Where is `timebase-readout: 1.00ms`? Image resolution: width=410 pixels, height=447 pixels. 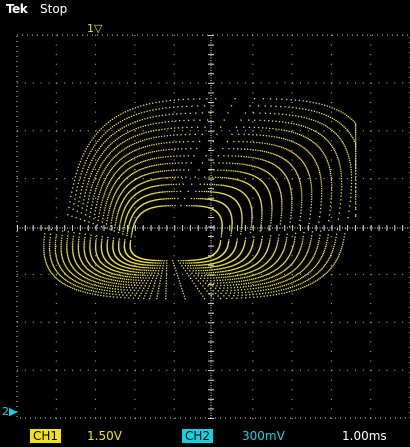 timebase-readout: 1.00ms is located at coordinates (364, 436).